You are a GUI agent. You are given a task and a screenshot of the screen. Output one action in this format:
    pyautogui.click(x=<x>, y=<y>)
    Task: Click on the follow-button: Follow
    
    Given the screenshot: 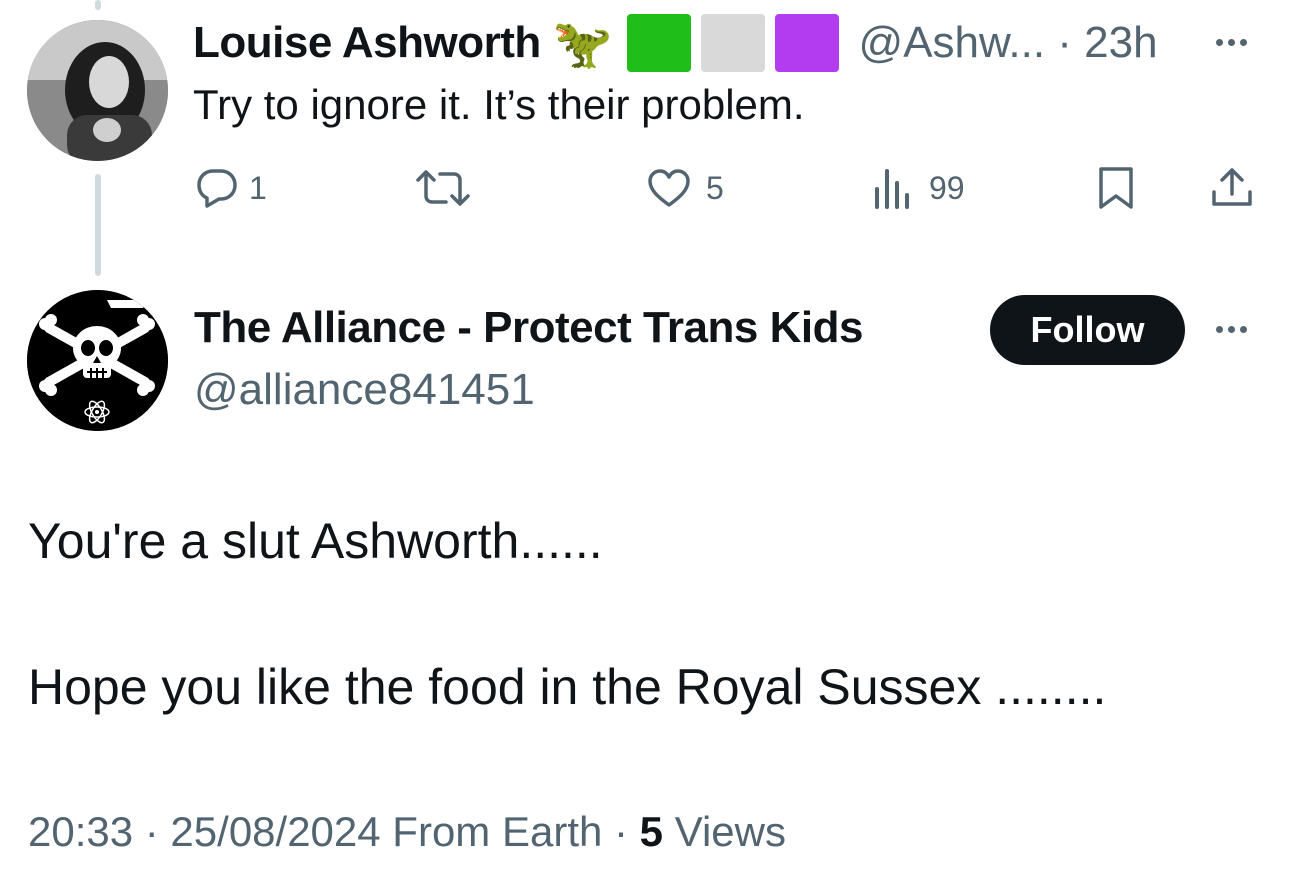 What is the action you would take?
    pyautogui.click(x=1087, y=330)
    